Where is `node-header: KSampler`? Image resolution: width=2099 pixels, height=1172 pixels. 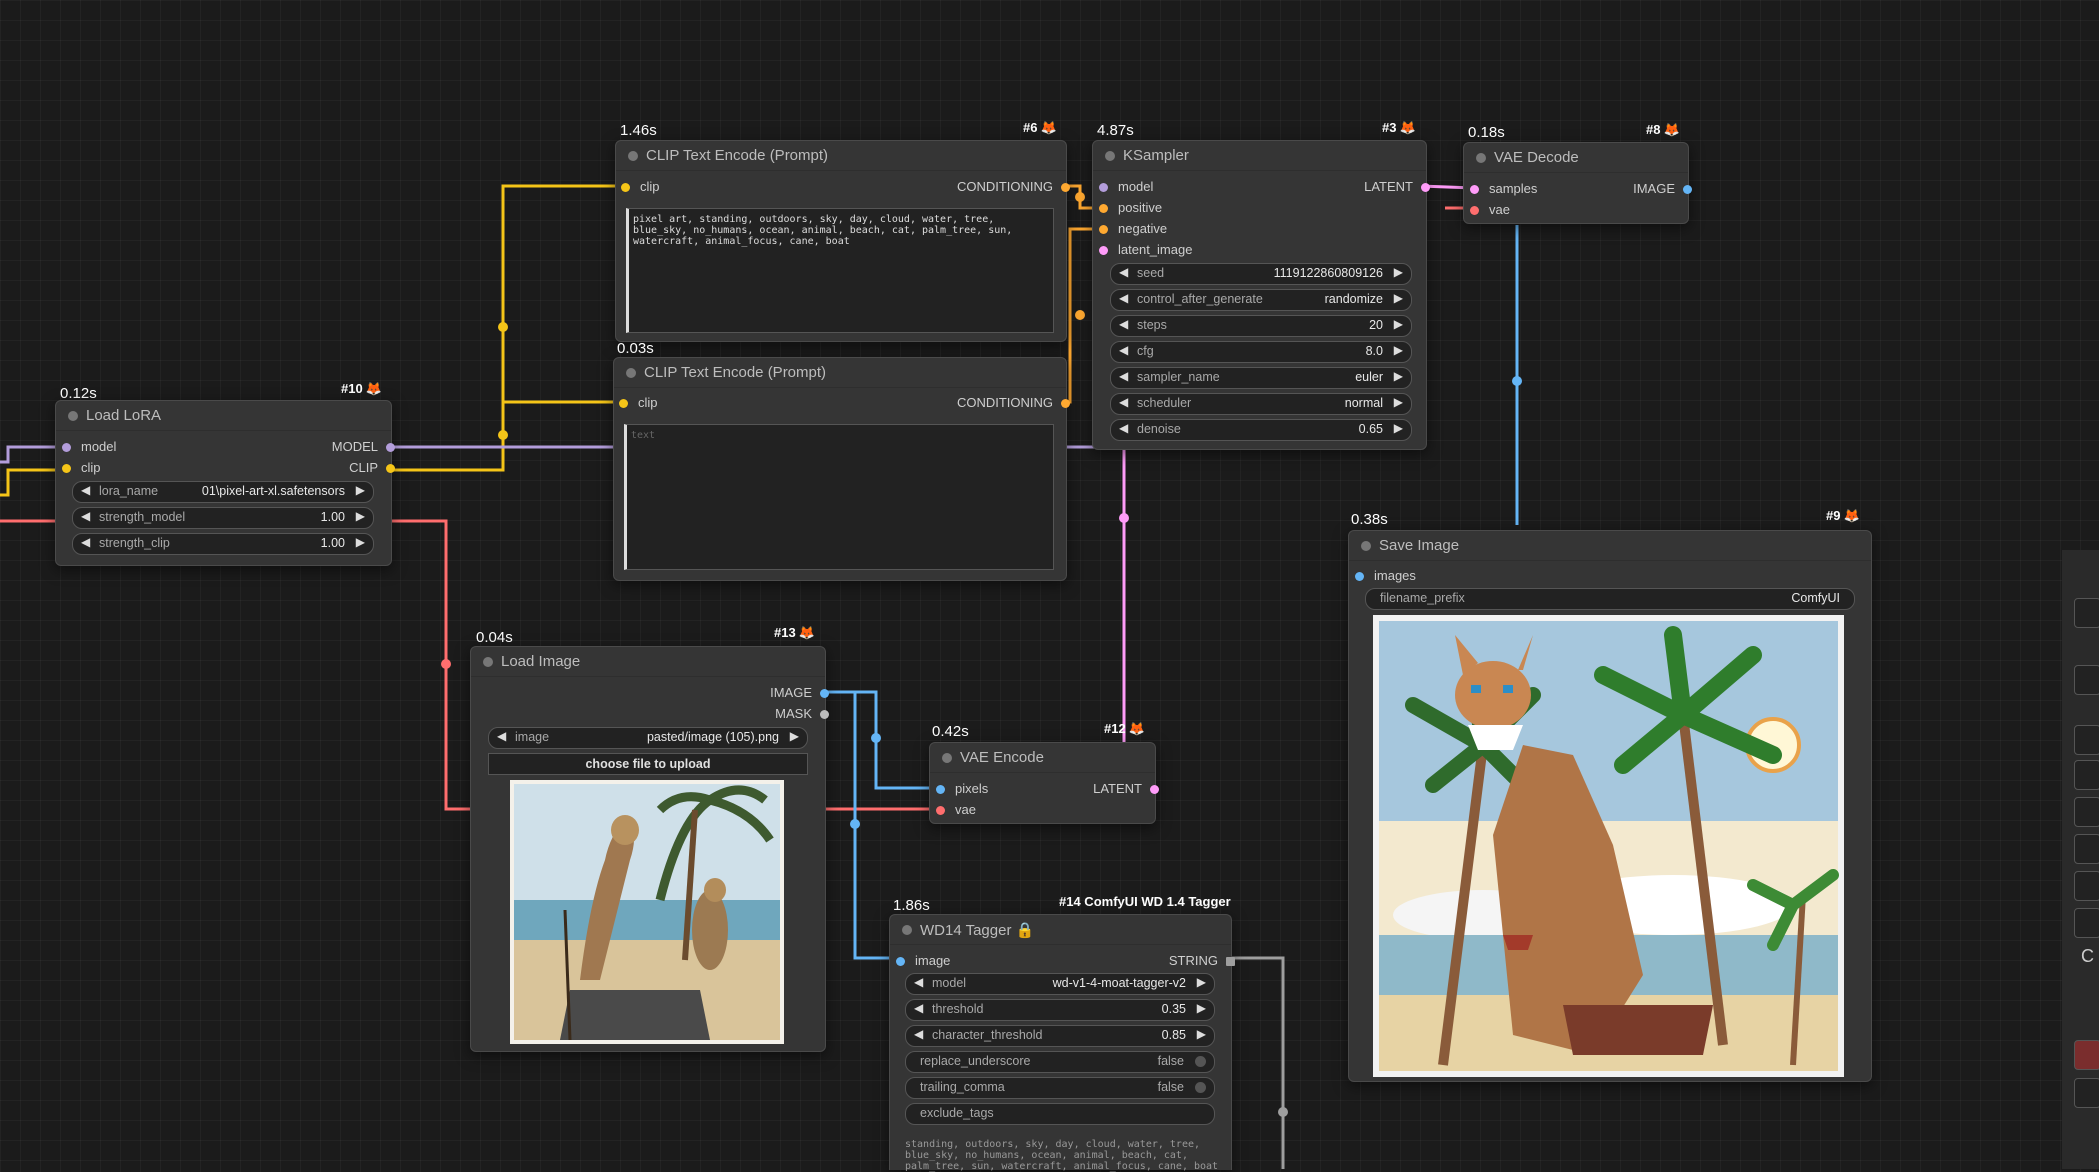 node-header: KSampler is located at coordinates (1259, 156).